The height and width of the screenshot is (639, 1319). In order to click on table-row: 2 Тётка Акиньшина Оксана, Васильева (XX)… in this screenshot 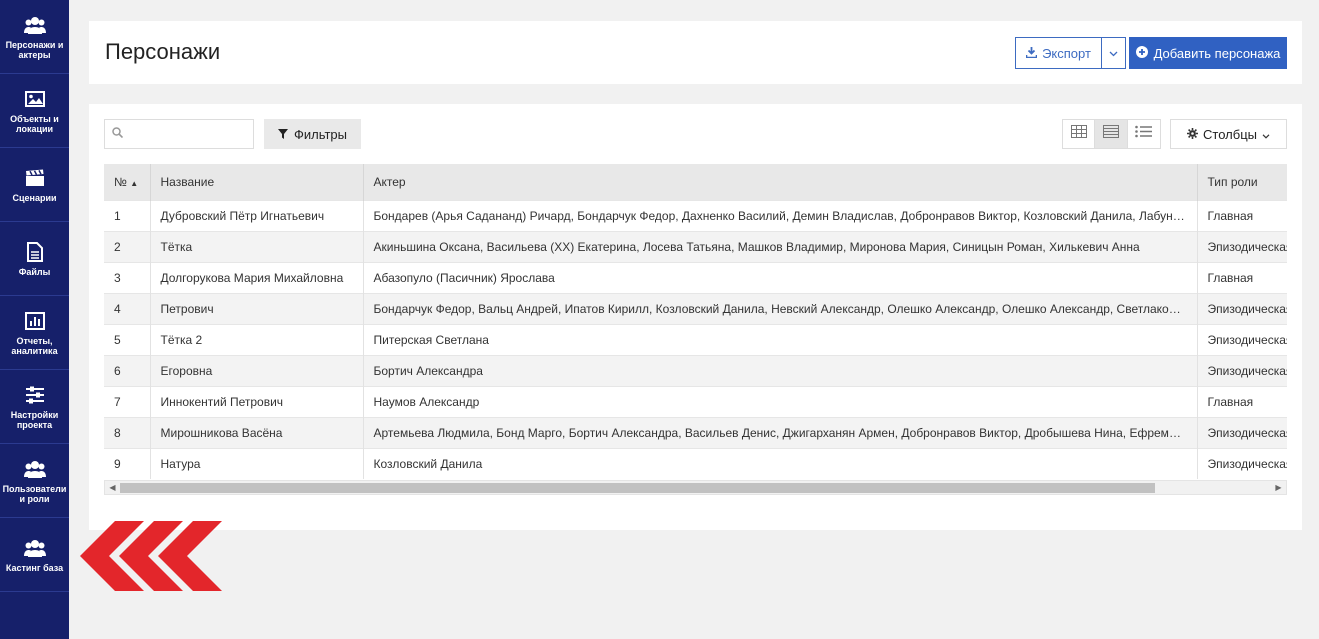, I will do `click(695, 246)`.